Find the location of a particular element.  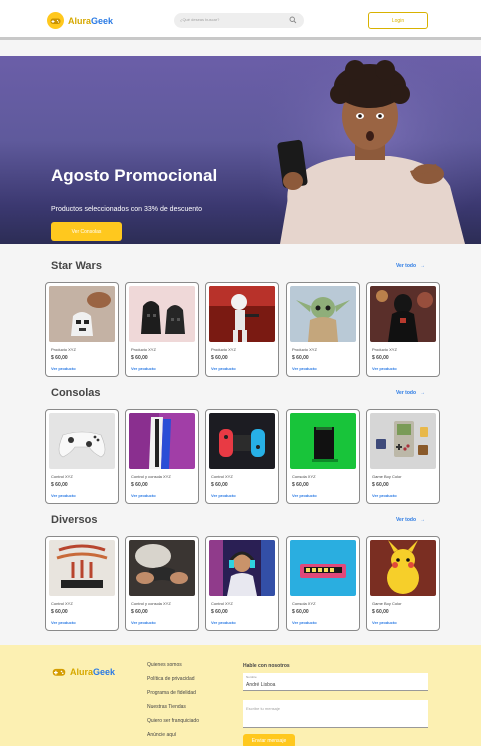

search-input: ¿Qué deseas buscar? is located at coordinates (239, 20).